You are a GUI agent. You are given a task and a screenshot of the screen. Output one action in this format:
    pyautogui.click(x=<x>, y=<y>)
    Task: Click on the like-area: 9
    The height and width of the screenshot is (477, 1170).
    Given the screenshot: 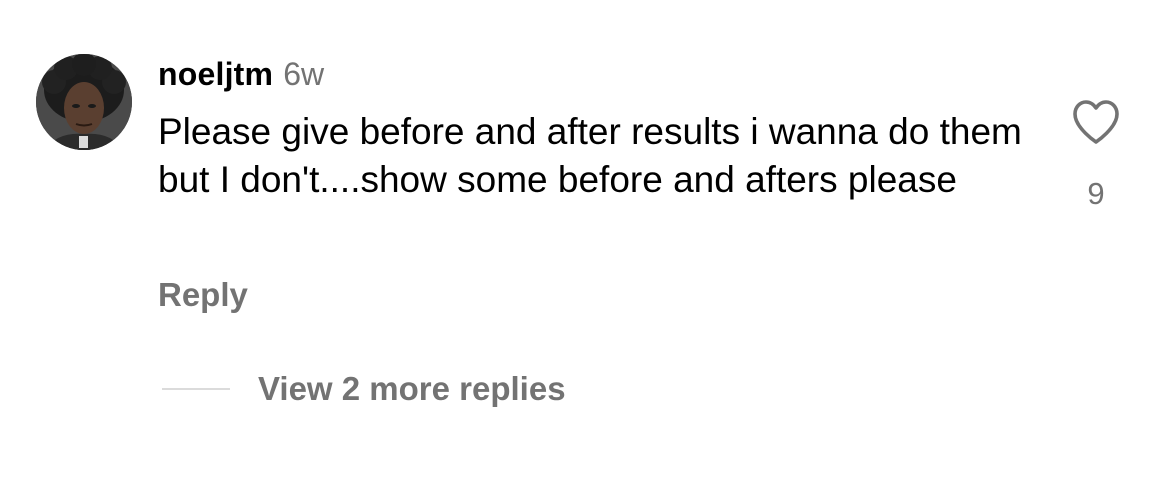 What is the action you would take?
    pyautogui.click(x=1096, y=155)
    